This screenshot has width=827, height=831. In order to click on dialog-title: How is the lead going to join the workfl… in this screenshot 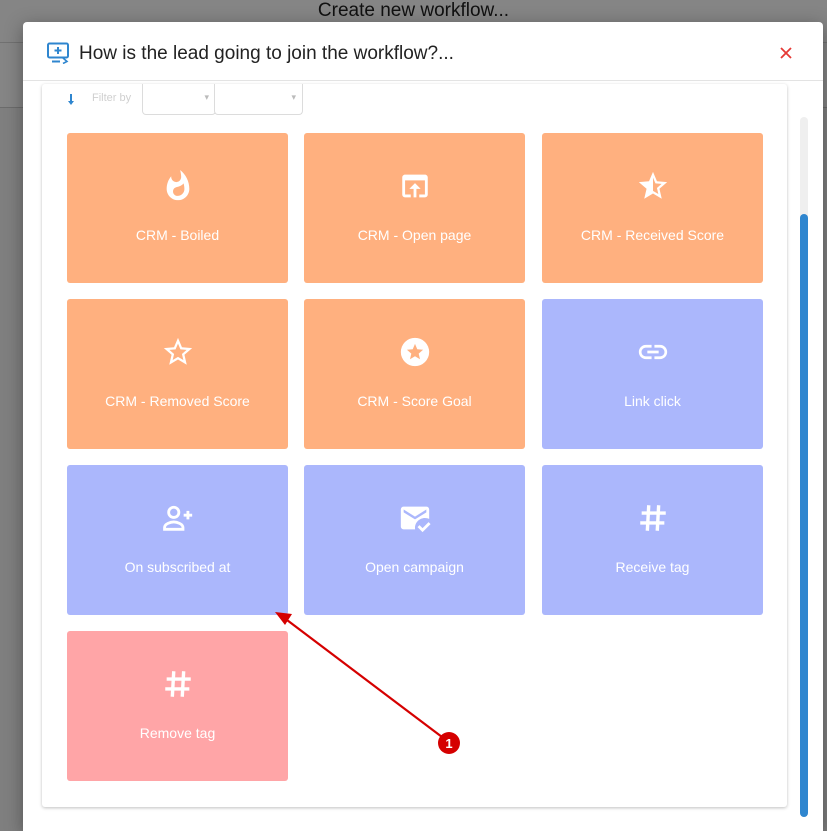, I will do `click(266, 53)`.